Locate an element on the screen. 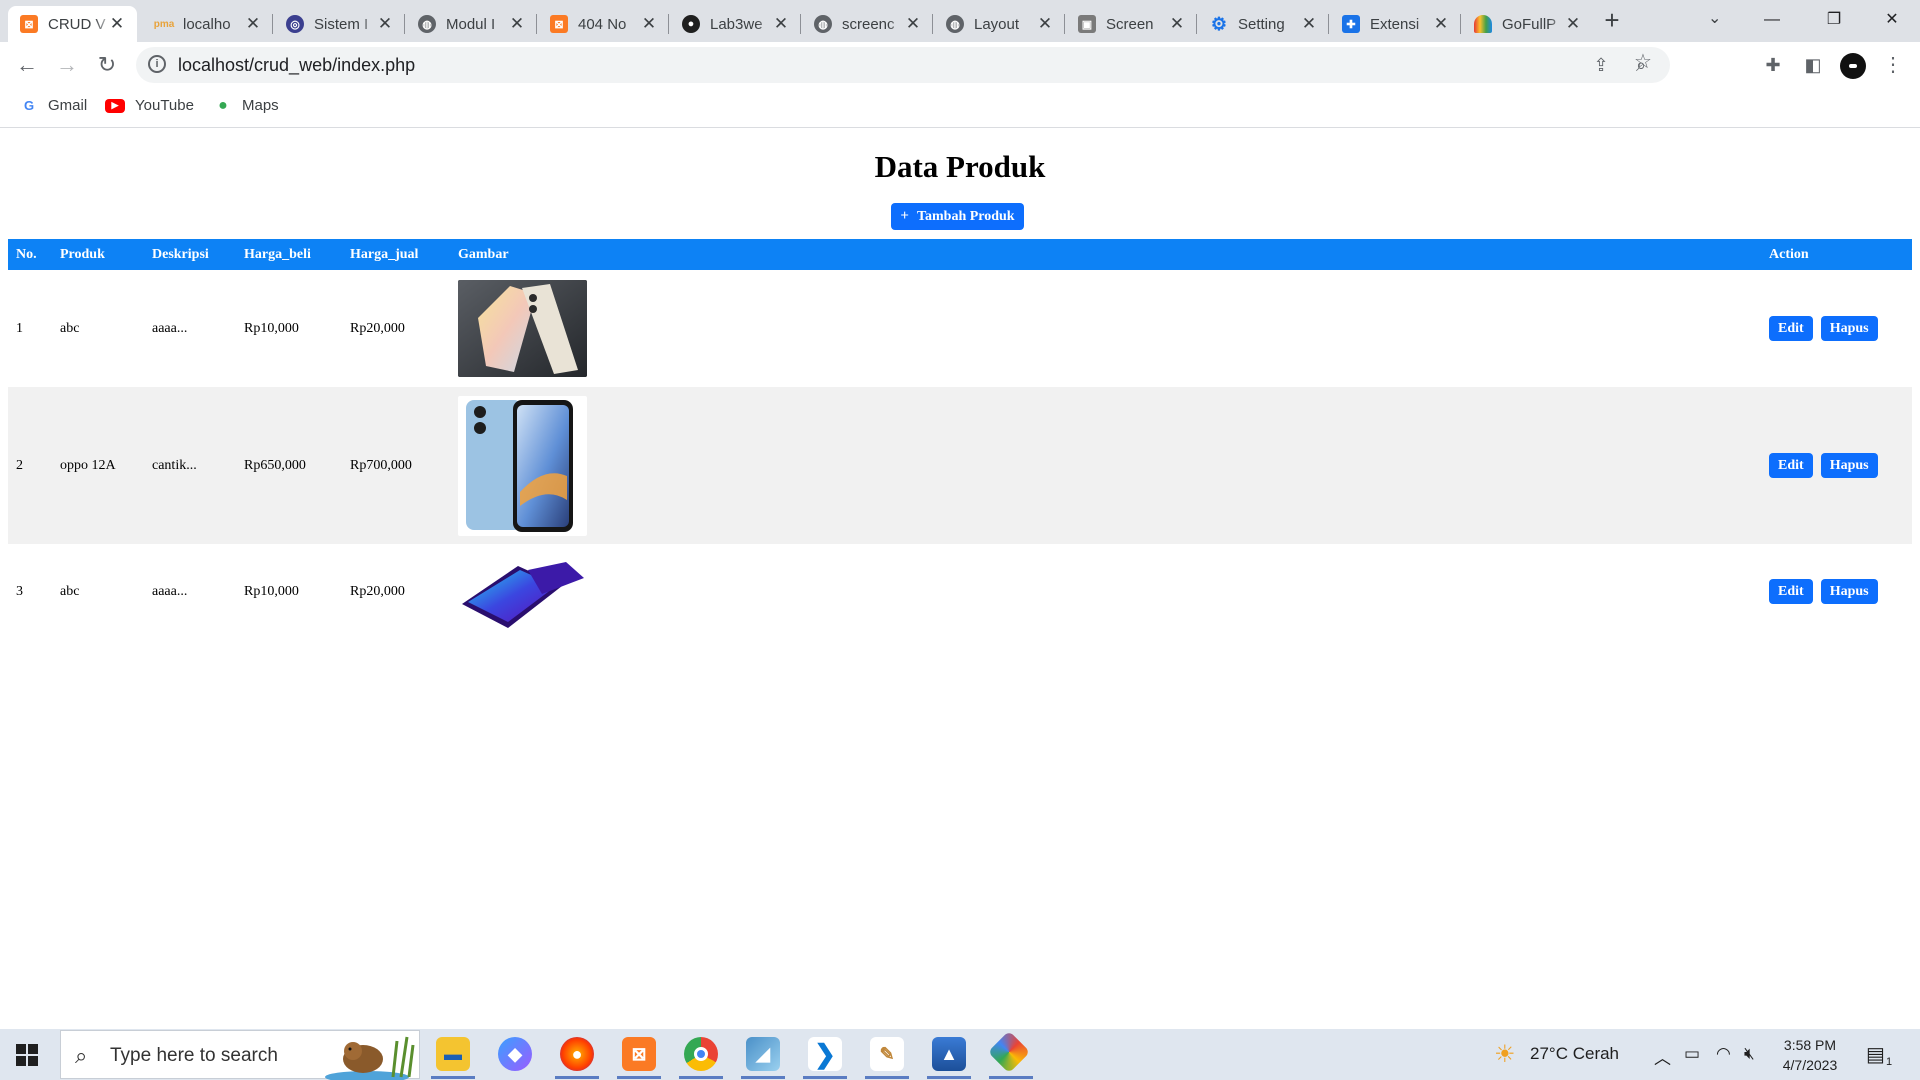 The image size is (1920, 1080). menu-dots-icon: ⋮ is located at coordinates (1893, 65).